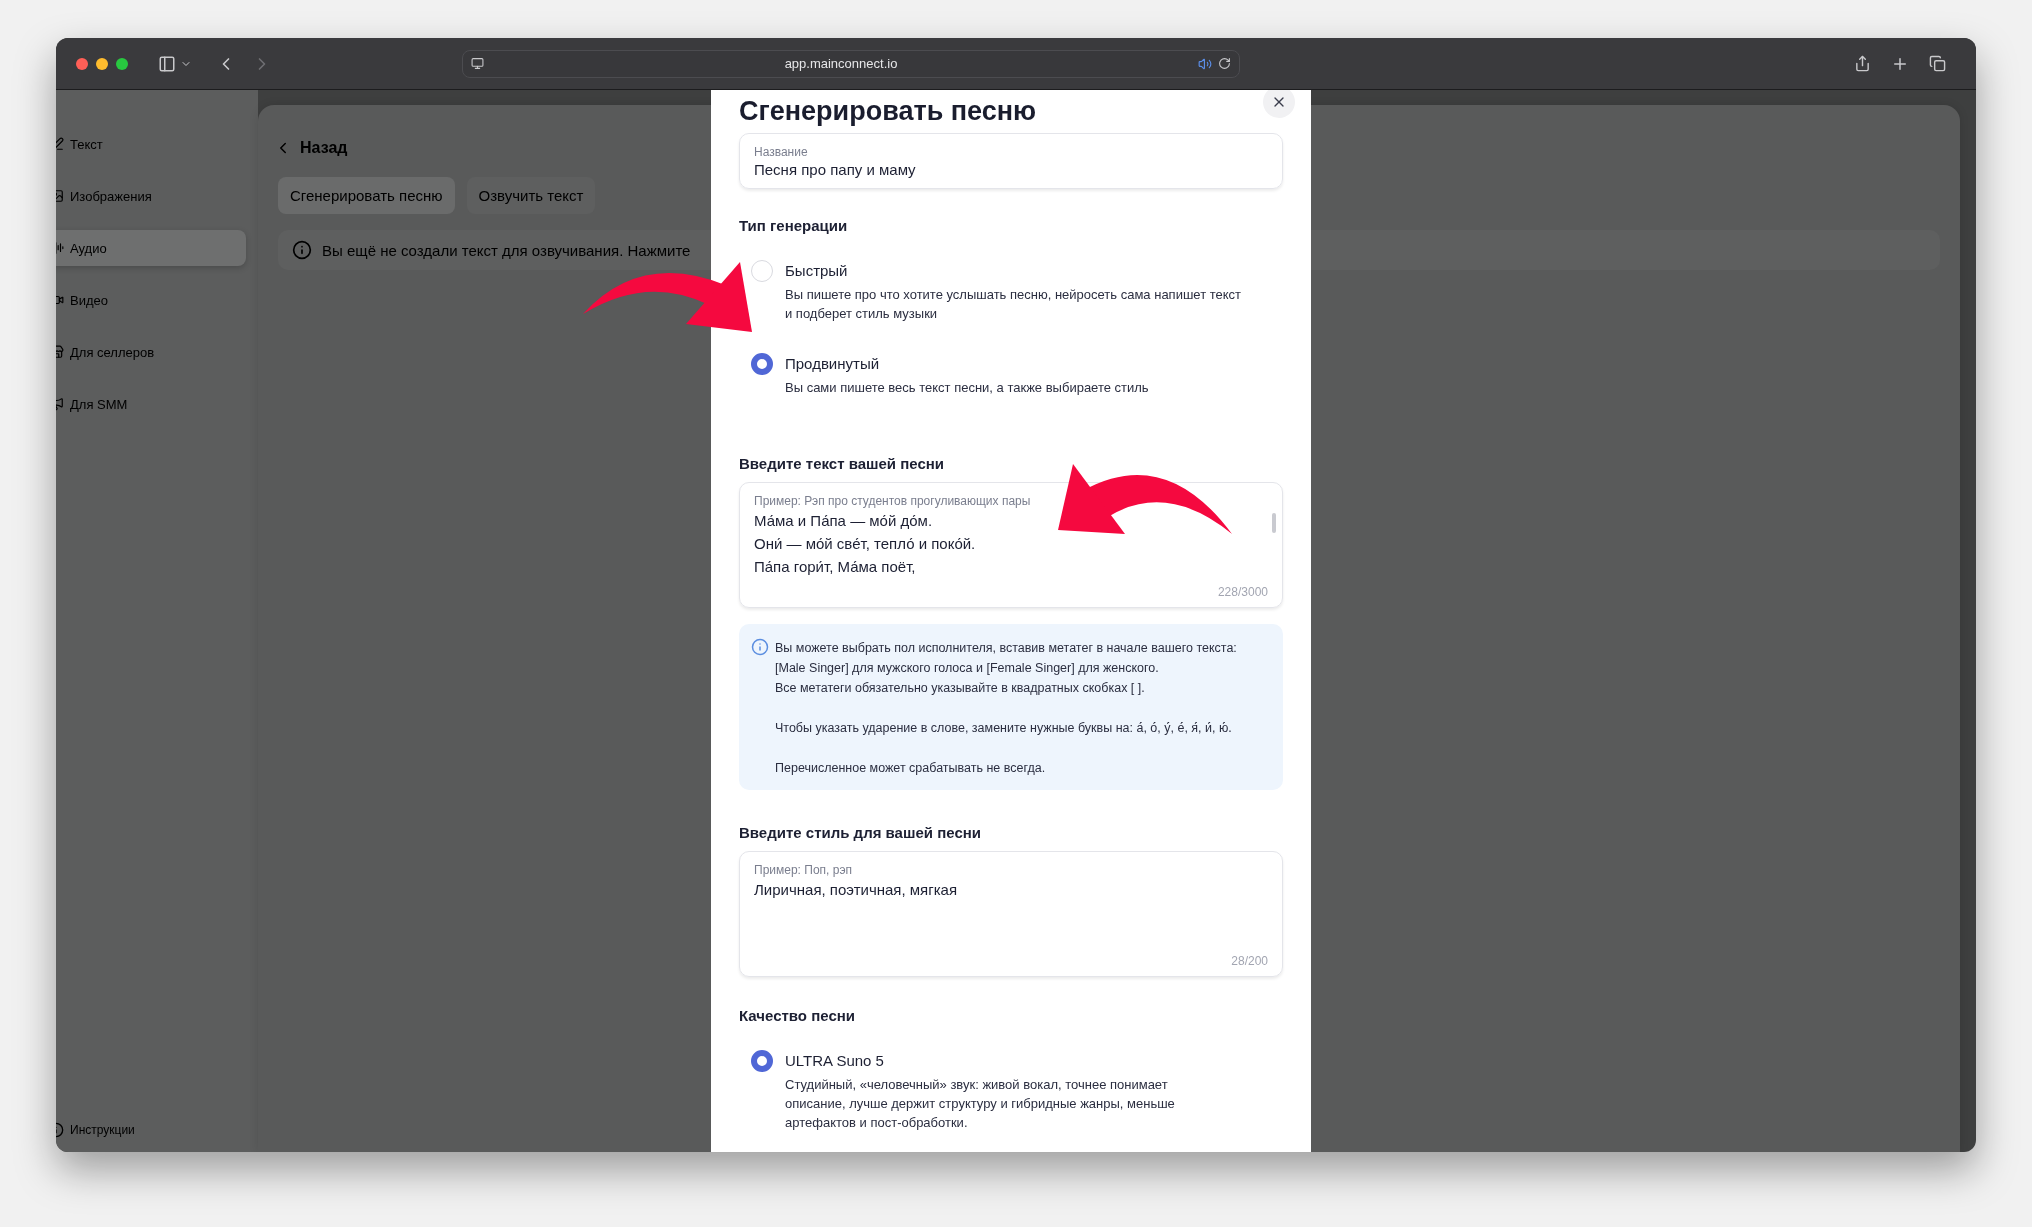 The width and height of the screenshot is (2032, 1227). I want to click on monitor-icon, so click(477, 63).